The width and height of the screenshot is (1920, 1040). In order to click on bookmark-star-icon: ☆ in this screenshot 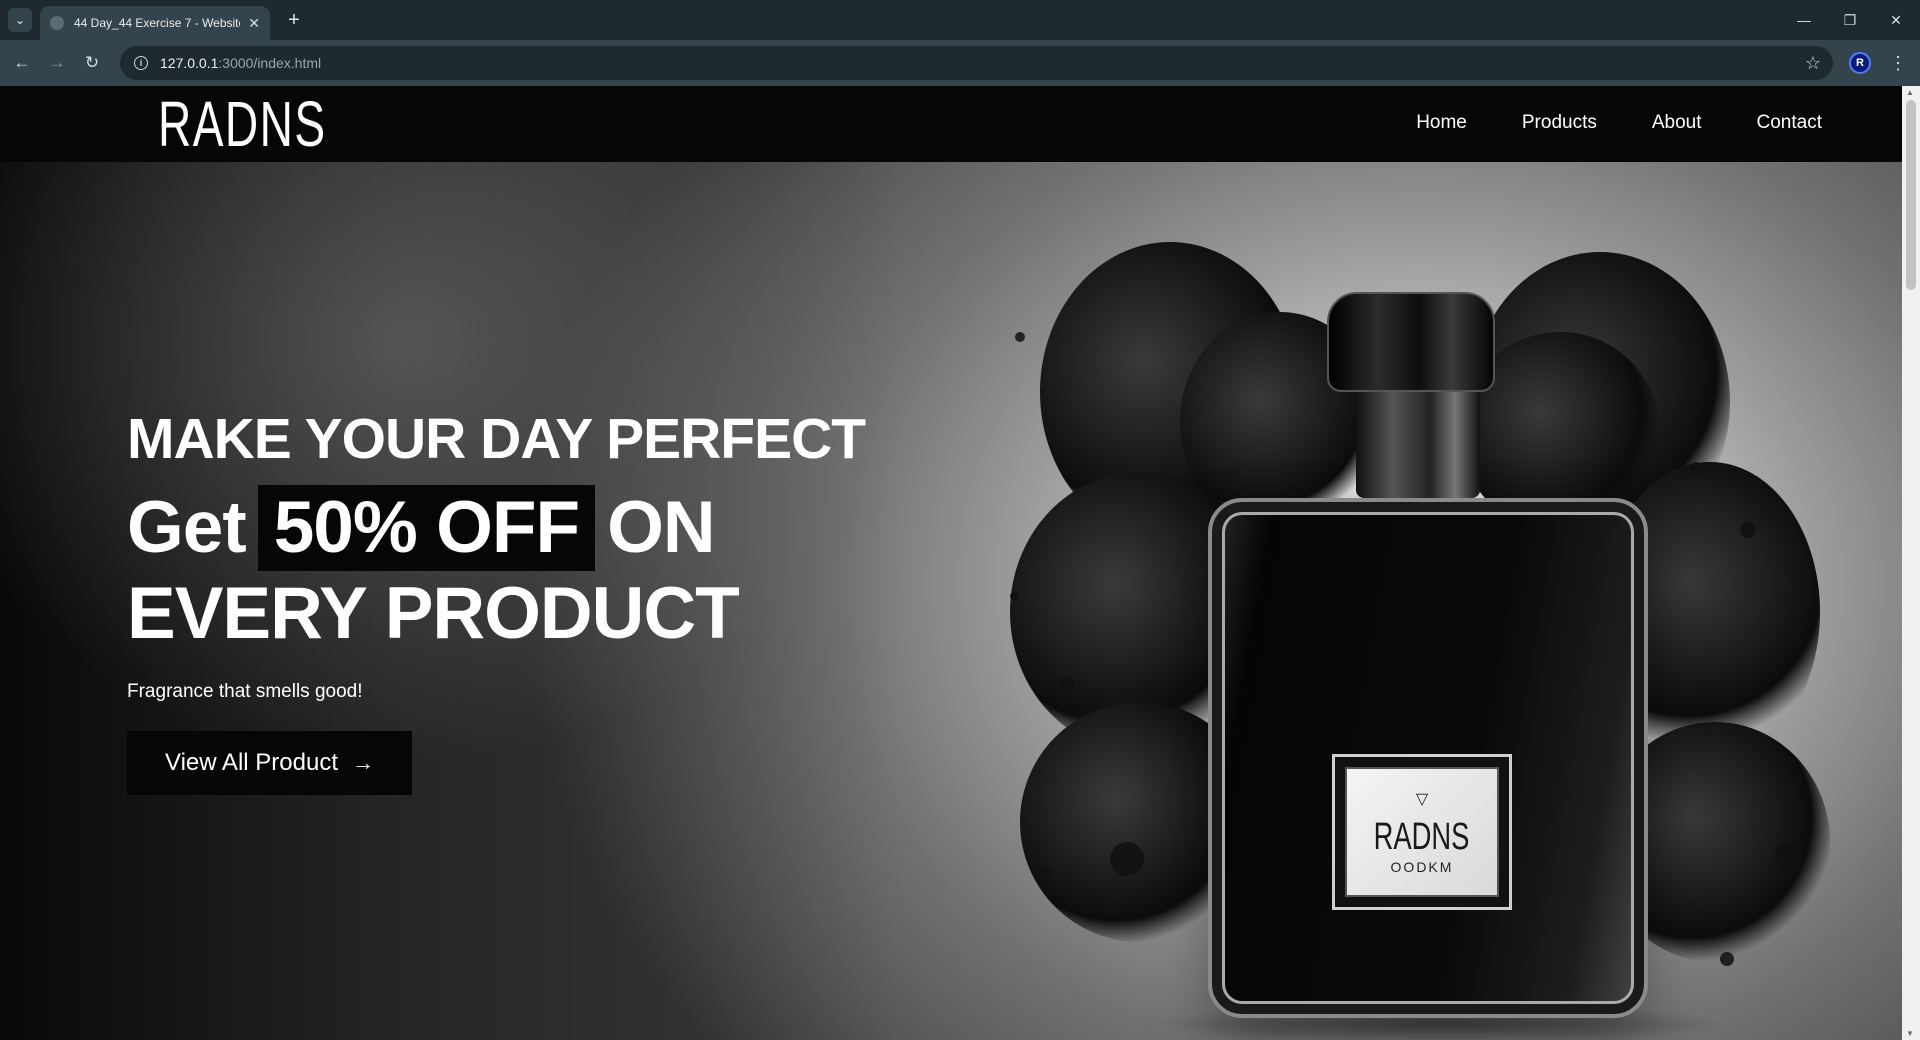, I will do `click(1813, 63)`.